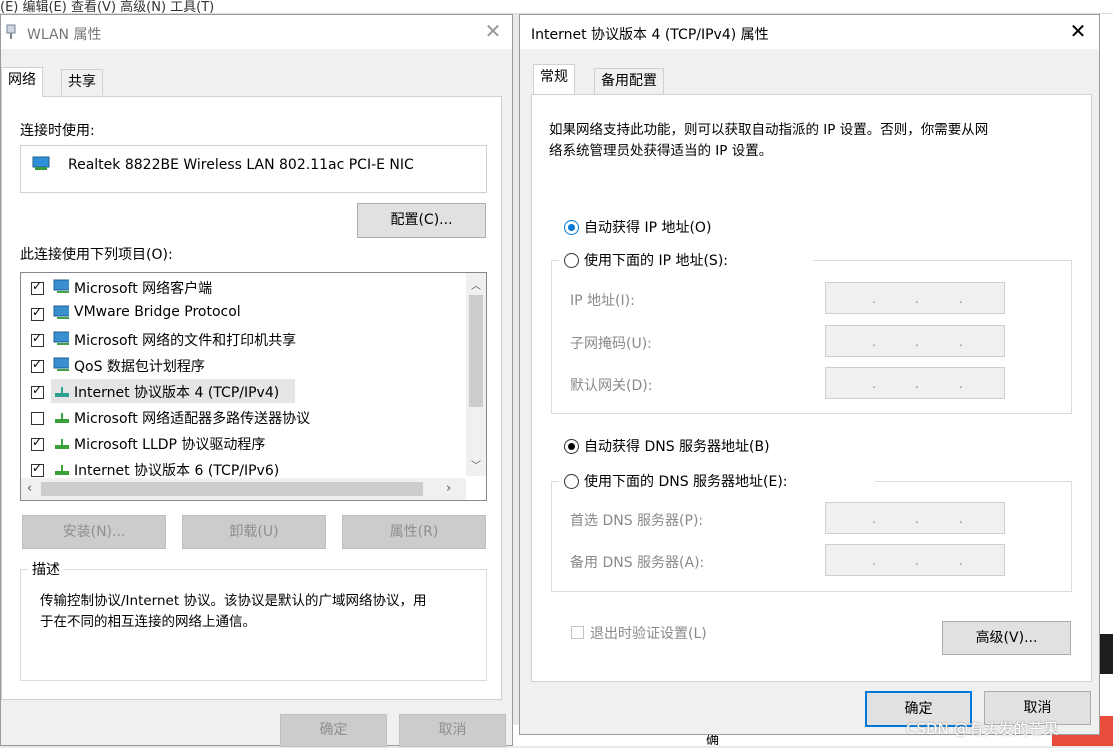 The width and height of the screenshot is (1113, 748). Describe the element at coordinates (22, 82) in the screenshot. I see `tab-network: 网络` at that location.